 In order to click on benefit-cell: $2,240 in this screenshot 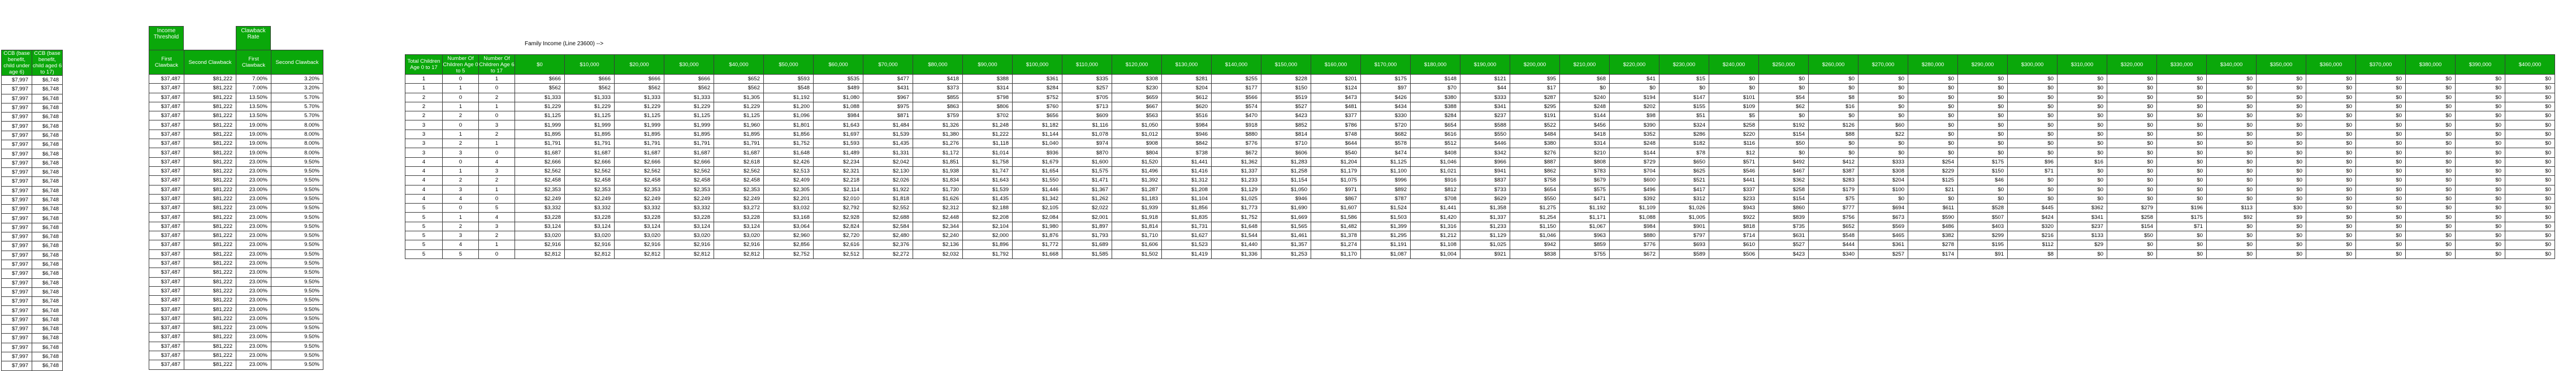, I will do `click(938, 236)`.